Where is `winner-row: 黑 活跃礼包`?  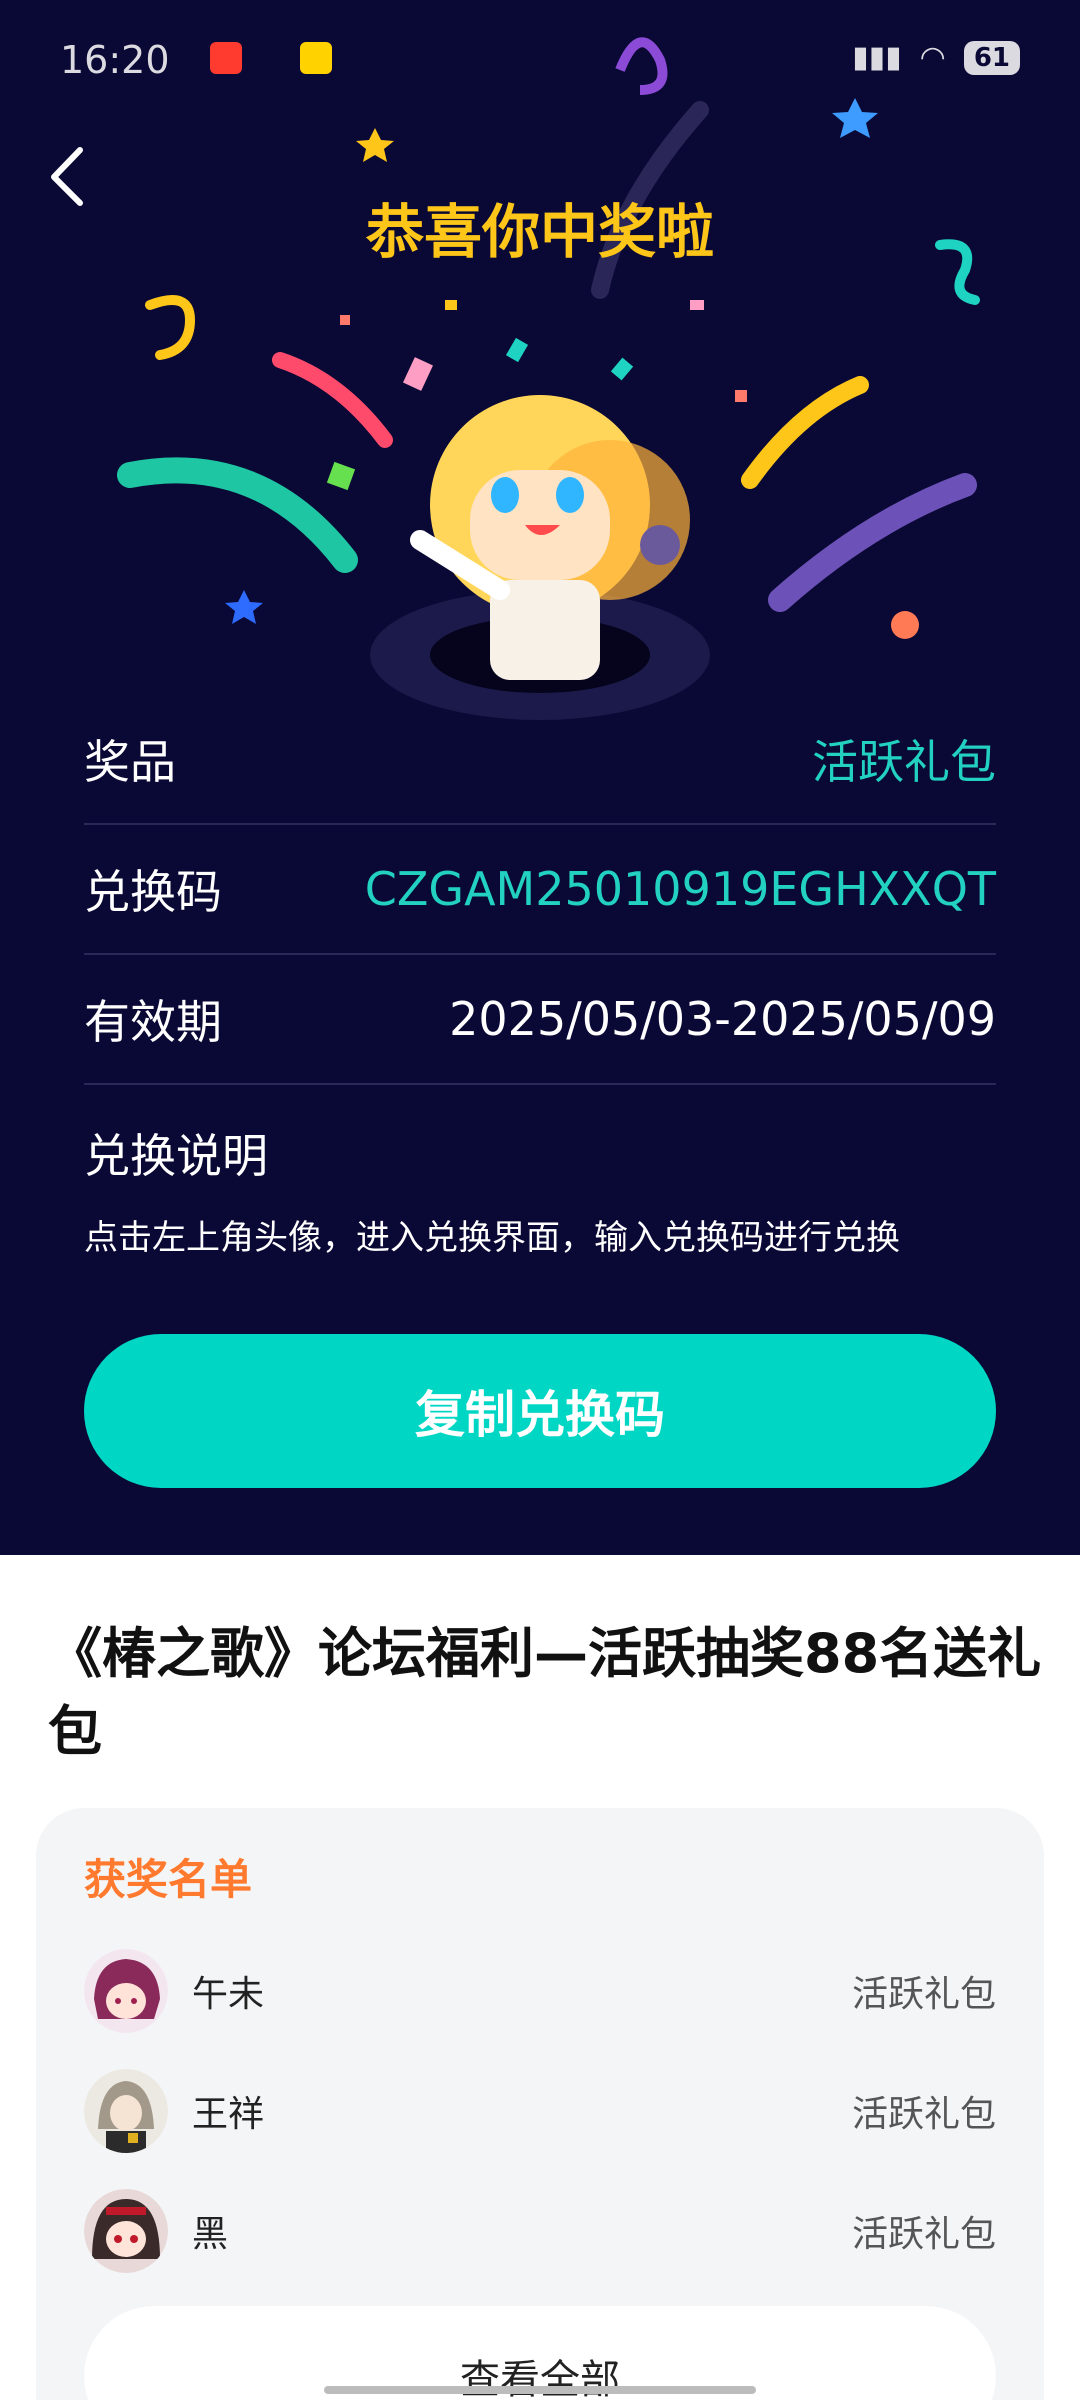
winner-row: 黑 活跃礼包 is located at coordinates (540, 2231).